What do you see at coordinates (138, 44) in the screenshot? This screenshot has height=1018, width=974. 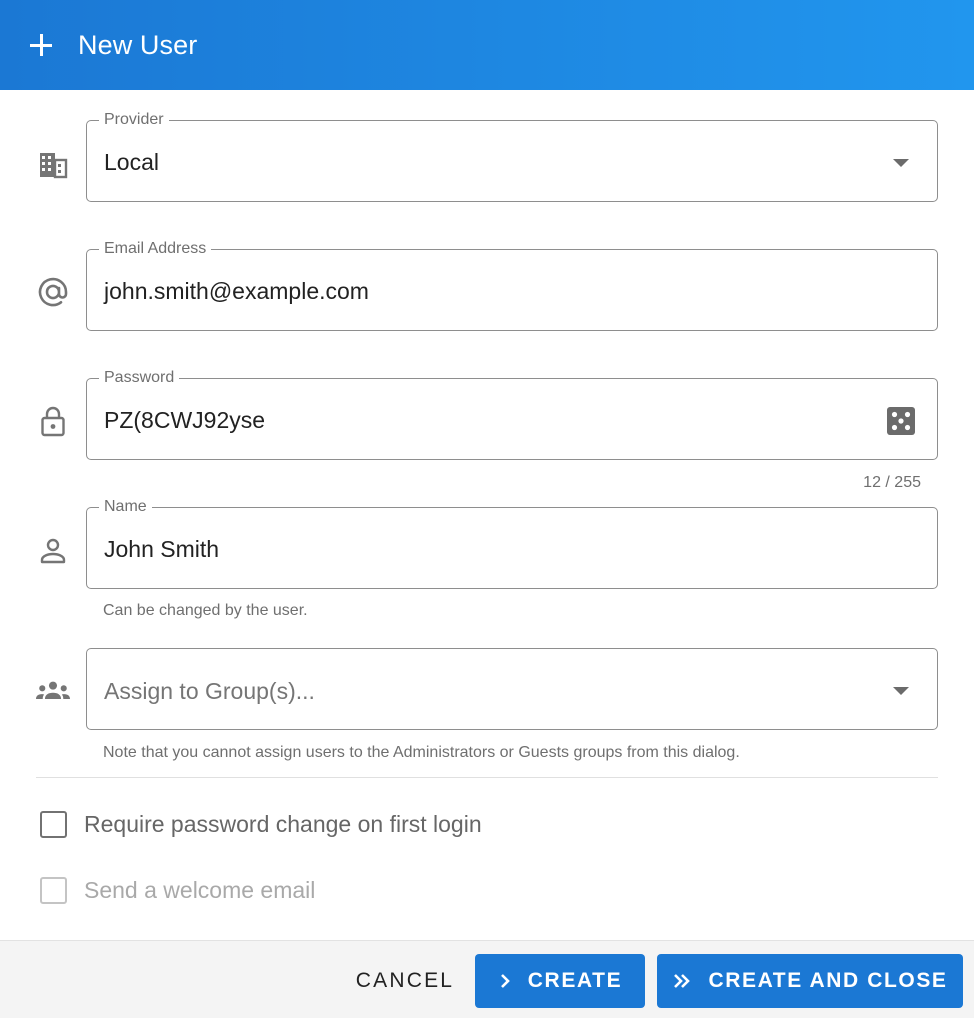 I see `dialog-title: New User` at bounding box center [138, 44].